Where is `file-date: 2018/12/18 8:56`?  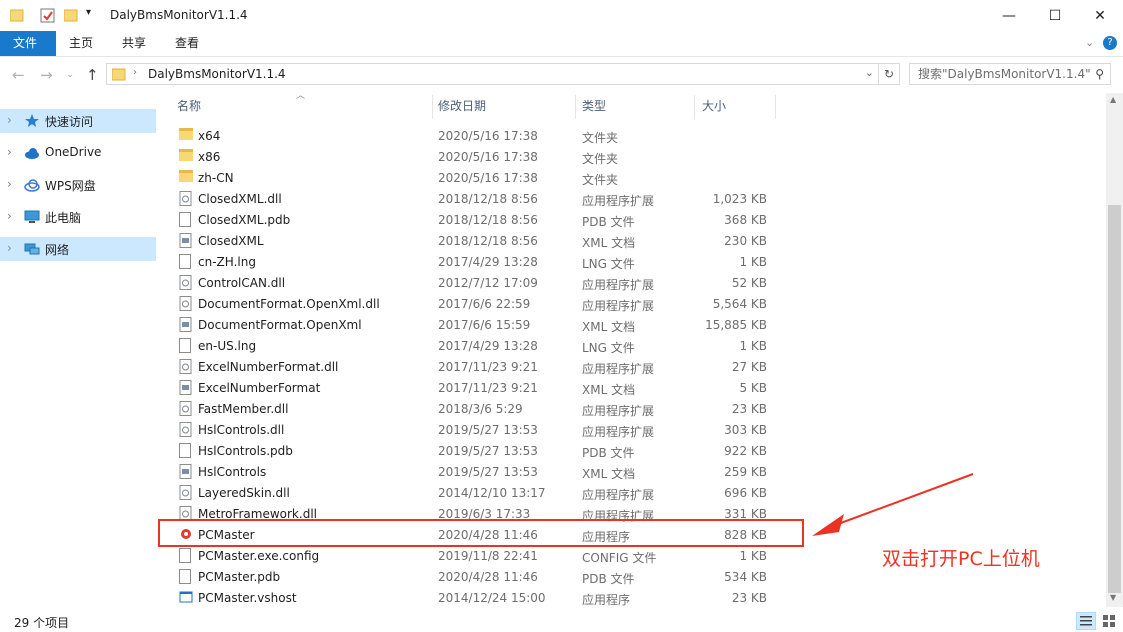
file-date: 2018/12/18 8:56 is located at coordinates (488, 241).